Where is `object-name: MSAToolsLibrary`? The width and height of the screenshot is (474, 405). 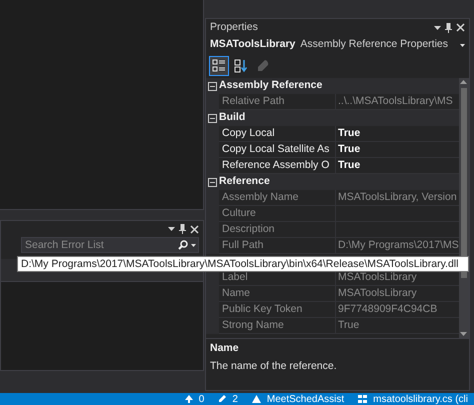
object-name: MSAToolsLibrary is located at coordinates (253, 44).